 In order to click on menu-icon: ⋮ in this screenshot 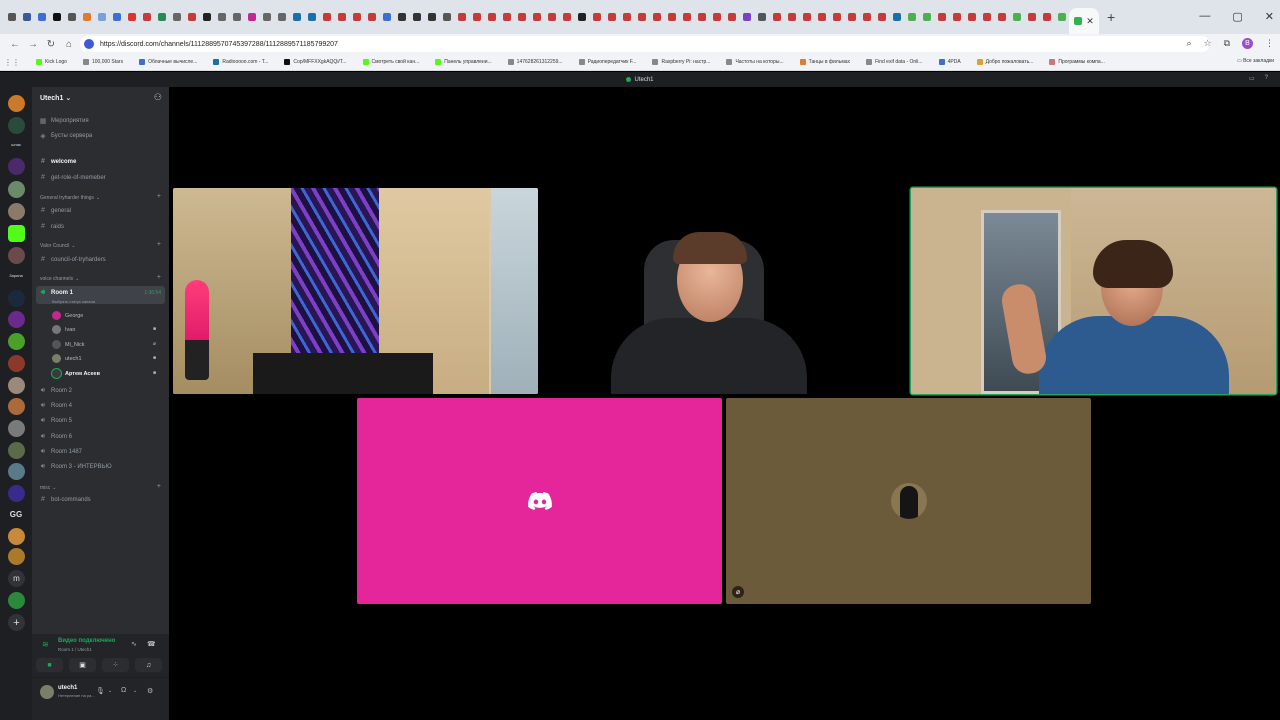, I will do `click(1269, 43)`.